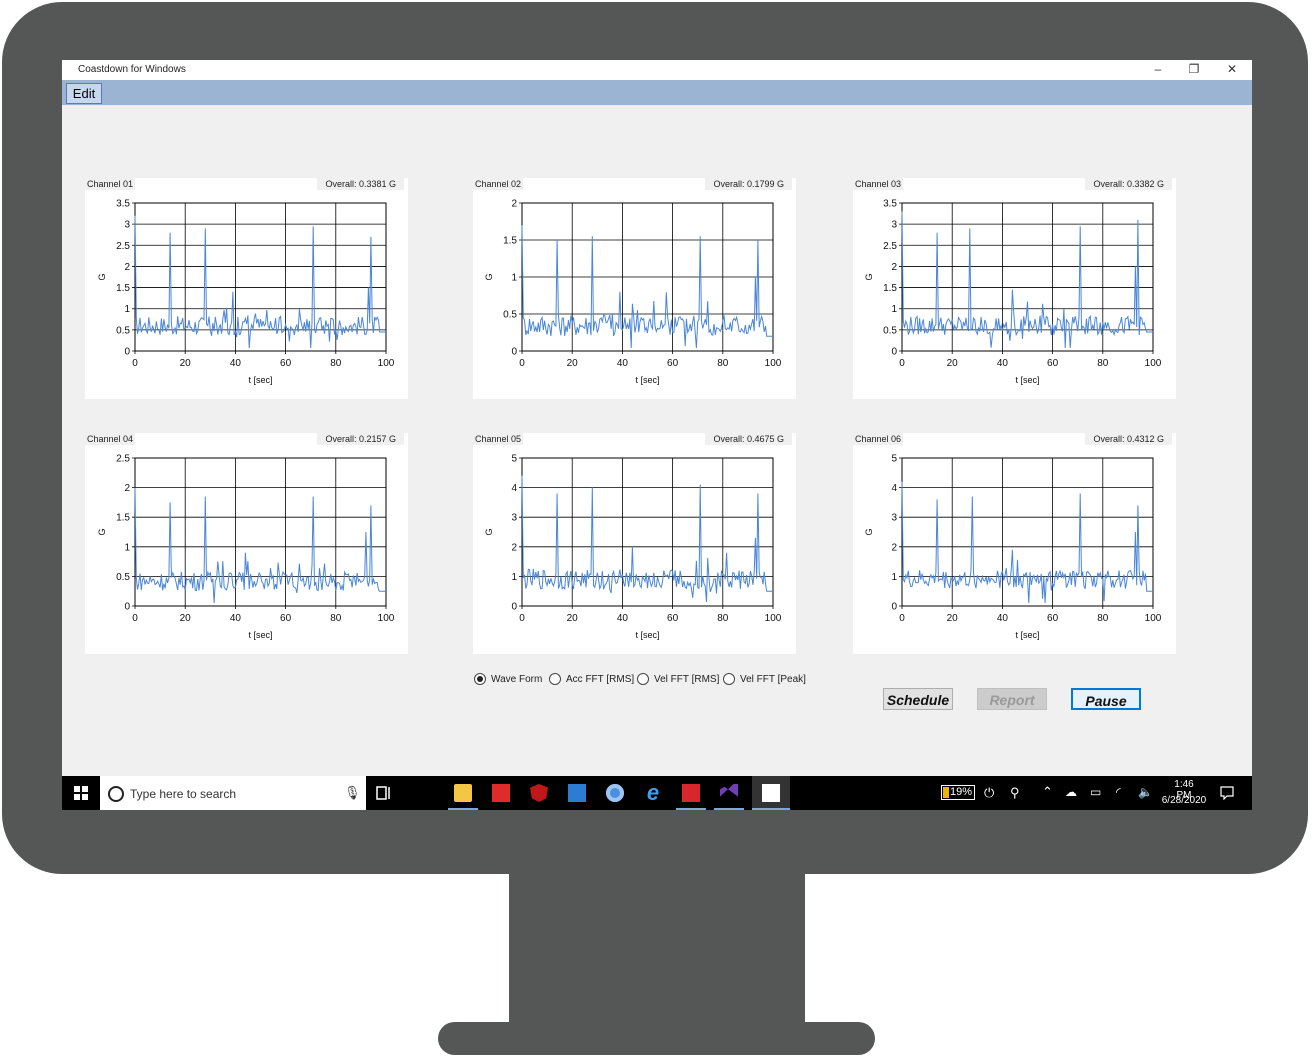 The height and width of the screenshot is (1057, 1312). I want to click on title-bar: Coastdown for Windows – ❐ ✕, so click(657, 70).